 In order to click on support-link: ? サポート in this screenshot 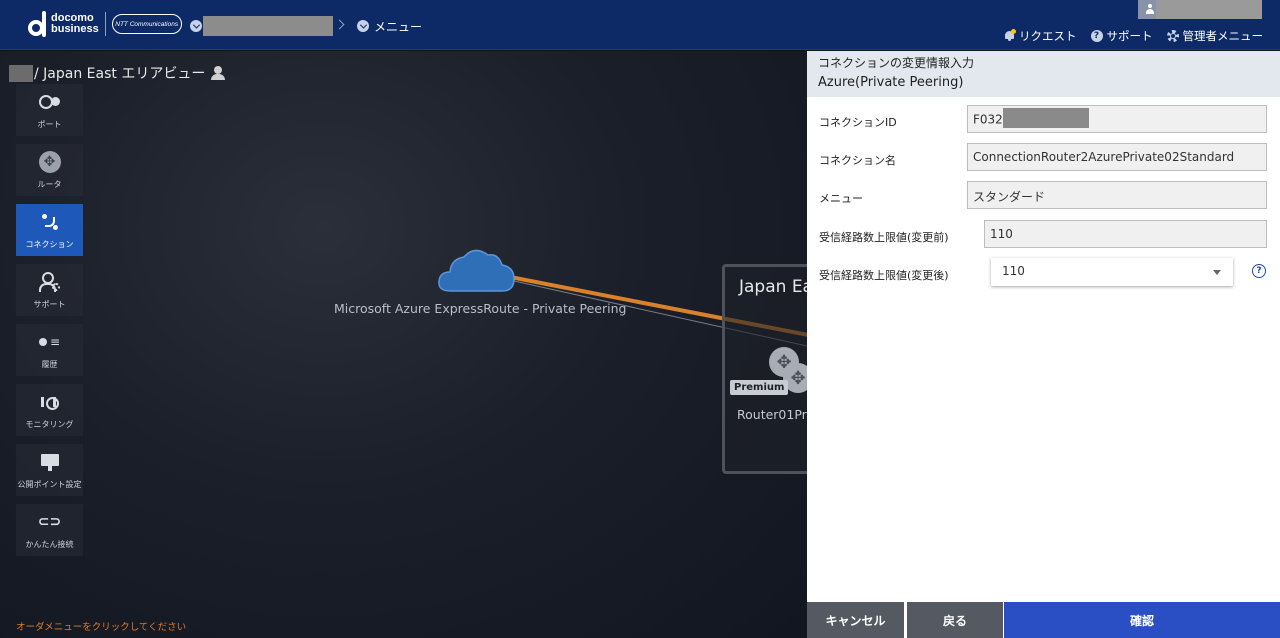, I will do `click(1121, 36)`.